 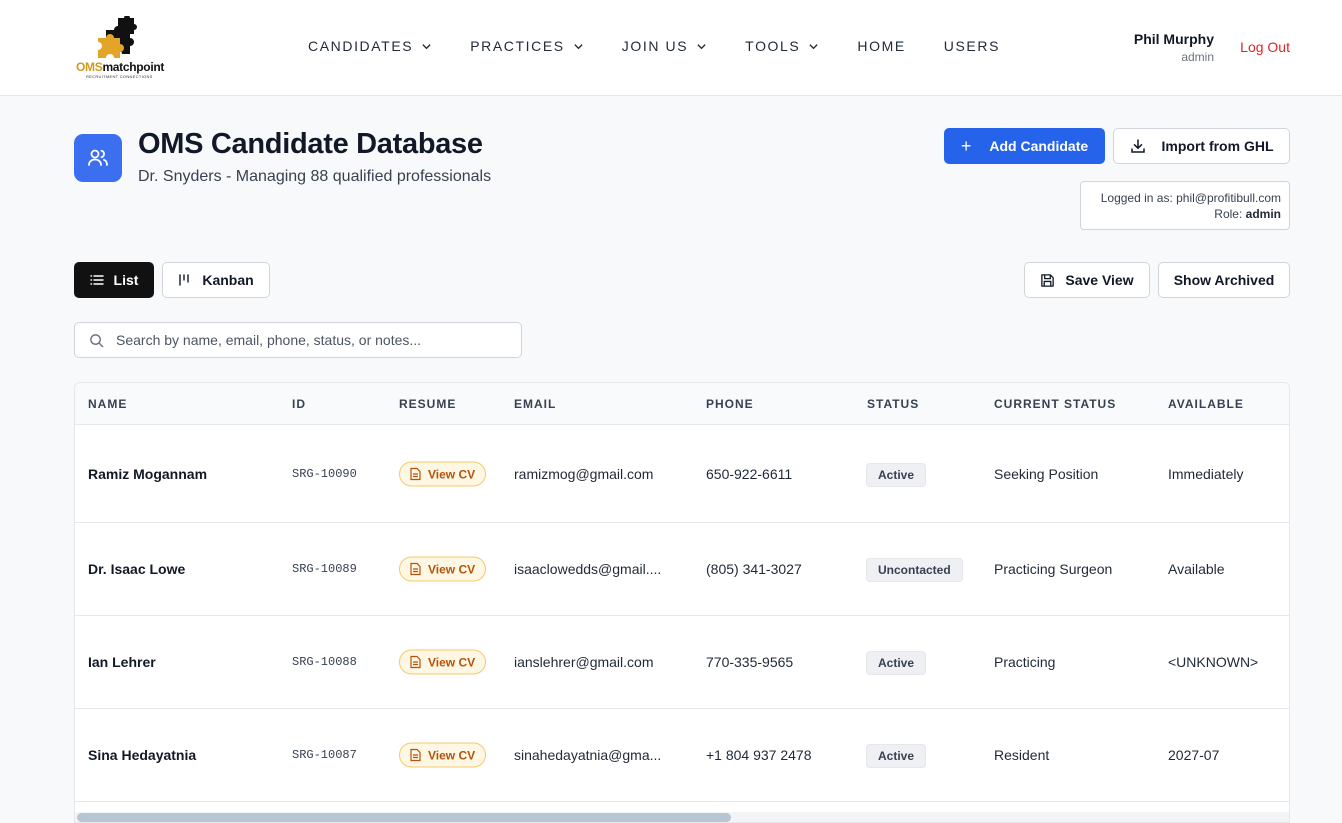 I want to click on horizontal-scrollbar, so click(x=682, y=817).